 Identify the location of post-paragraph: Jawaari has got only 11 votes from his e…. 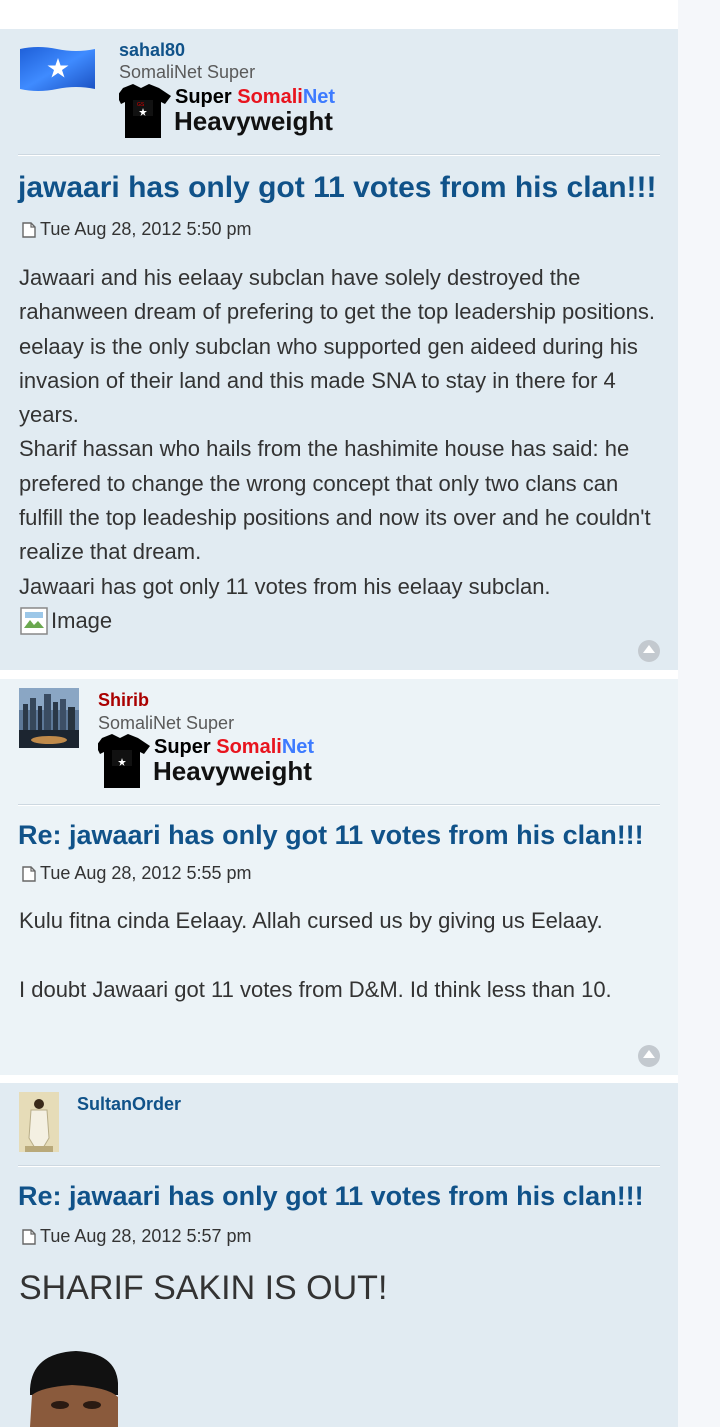
(285, 586).